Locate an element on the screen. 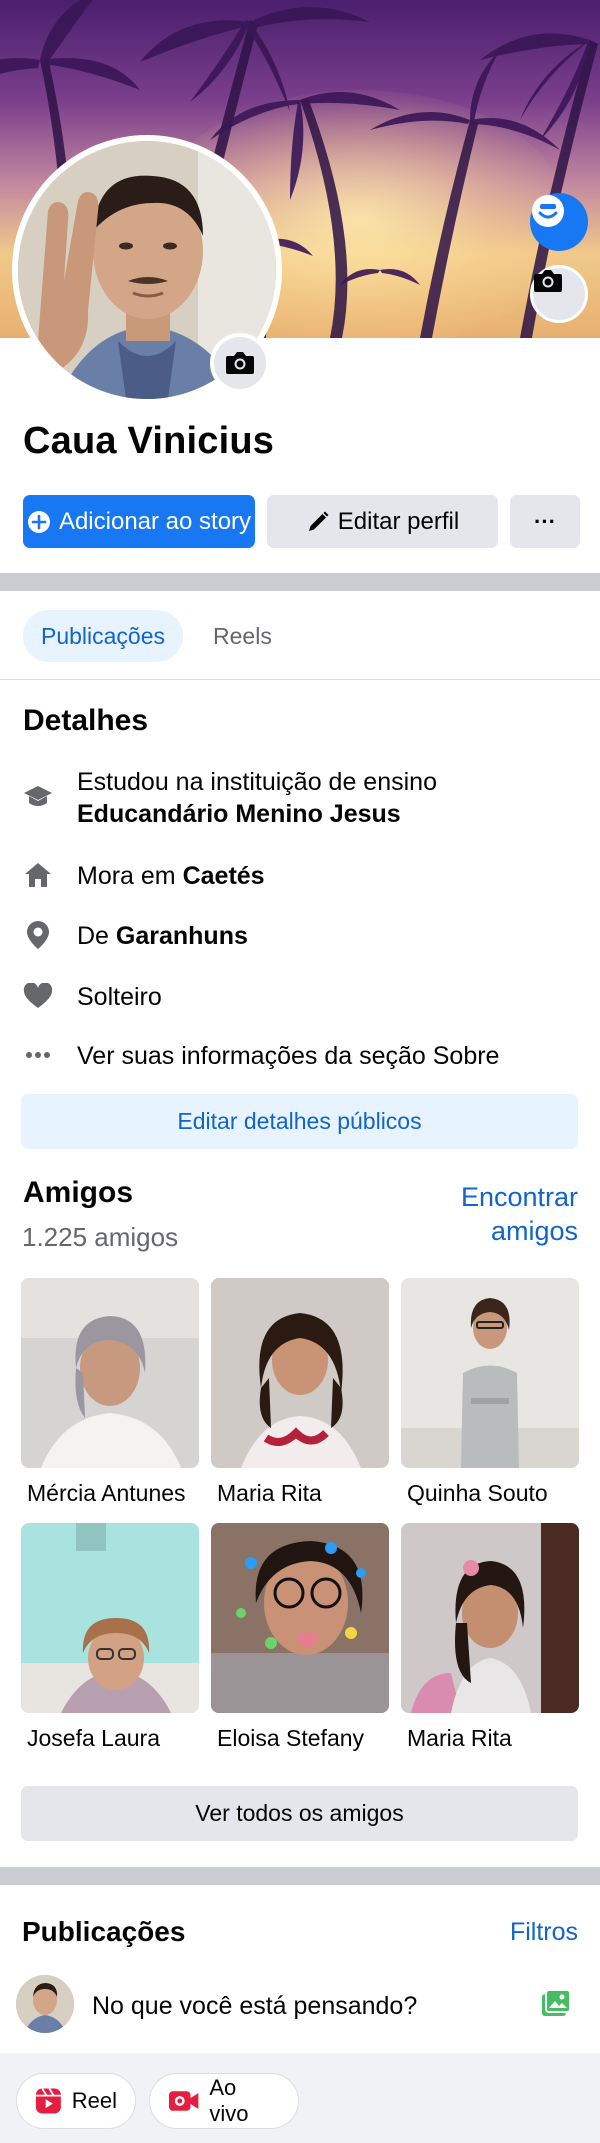 The width and height of the screenshot is (600, 2143). reel-icon is located at coordinates (48, 2101).